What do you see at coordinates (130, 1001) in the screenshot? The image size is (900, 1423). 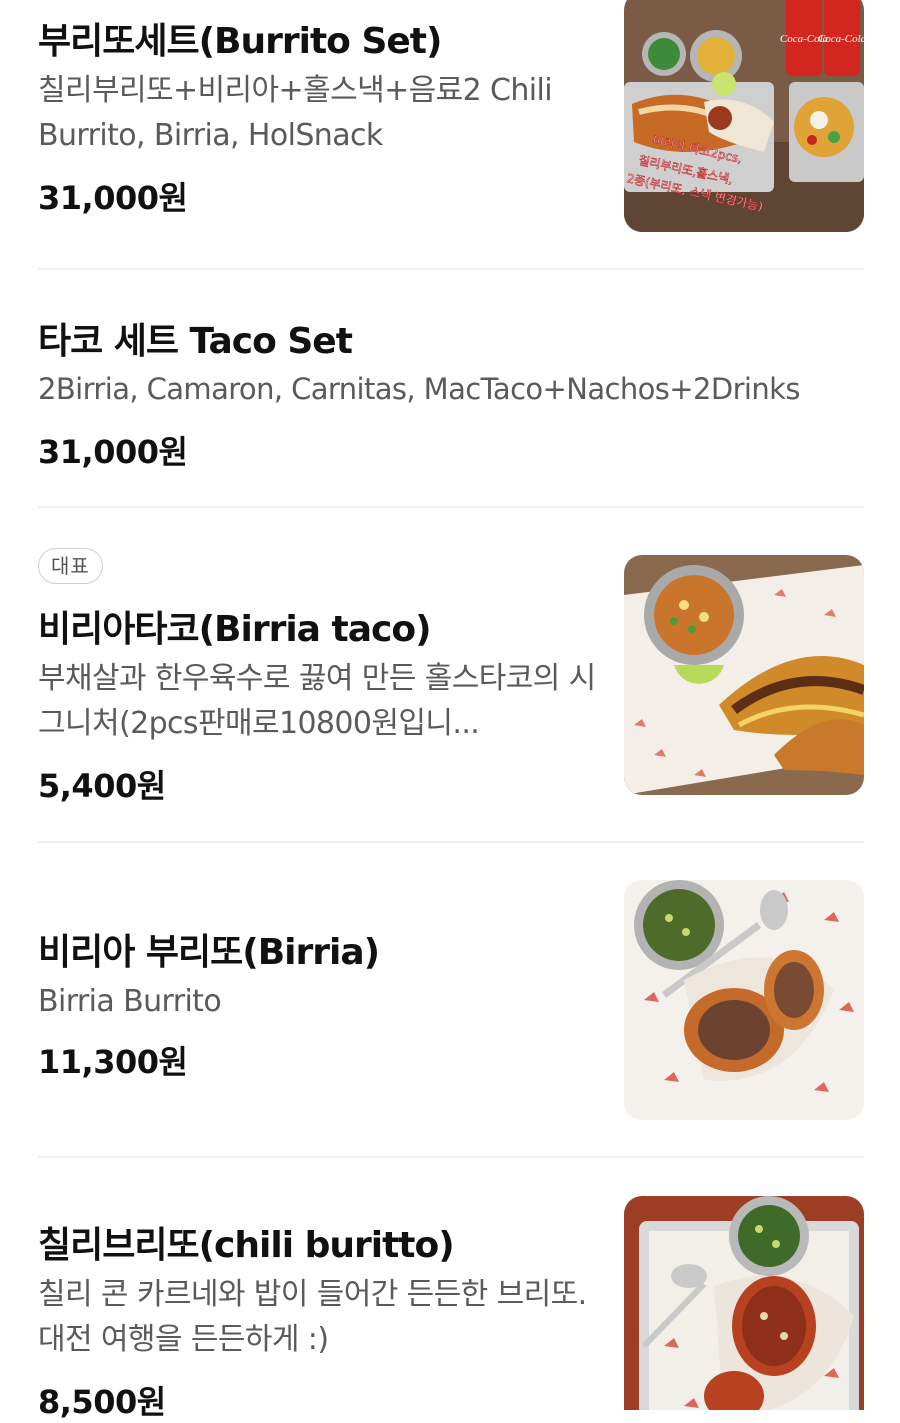 I see `menu-item-description: Birria Burrito` at bounding box center [130, 1001].